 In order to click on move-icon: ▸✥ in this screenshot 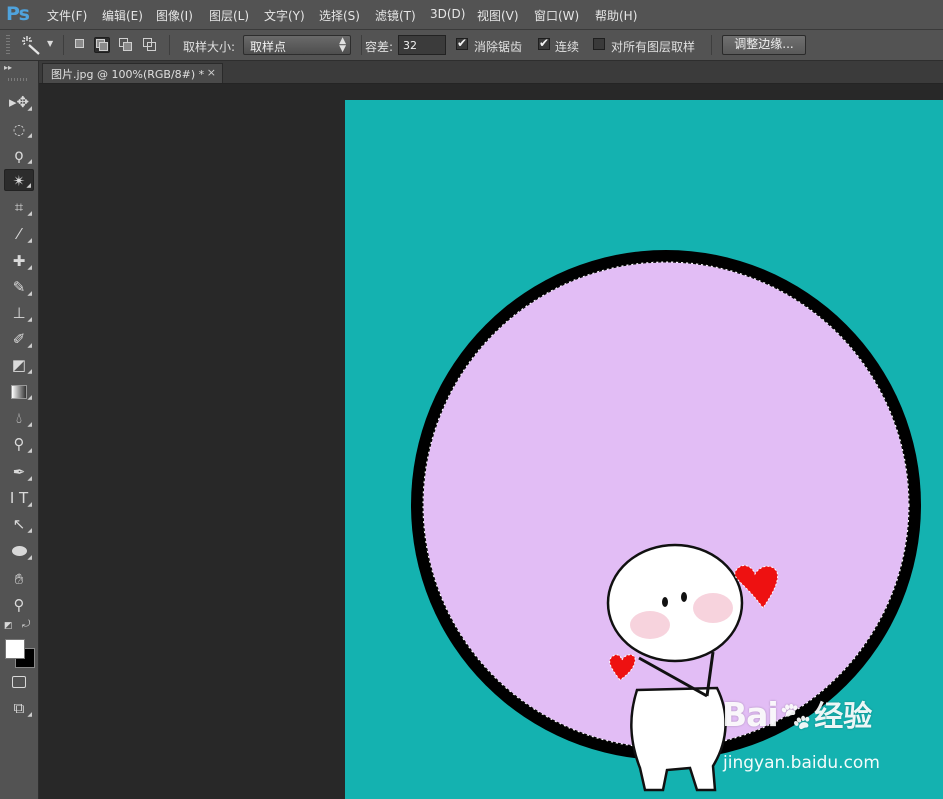, I will do `click(19, 102)`.